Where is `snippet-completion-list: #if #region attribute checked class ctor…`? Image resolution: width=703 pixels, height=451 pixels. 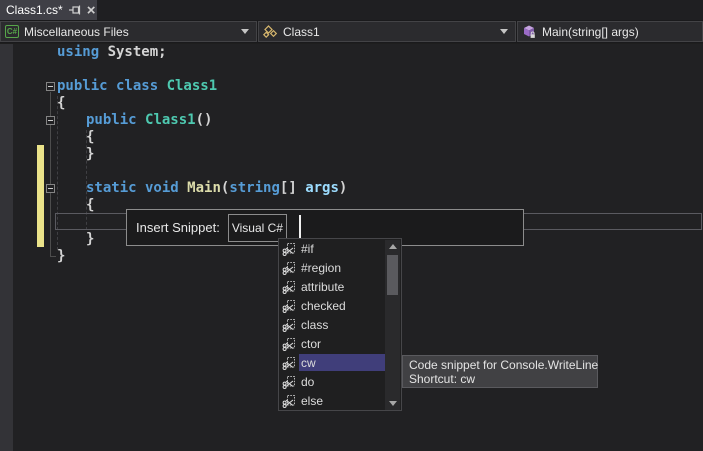
snippet-completion-list: #if #region attribute checked class ctor… is located at coordinates (340, 324).